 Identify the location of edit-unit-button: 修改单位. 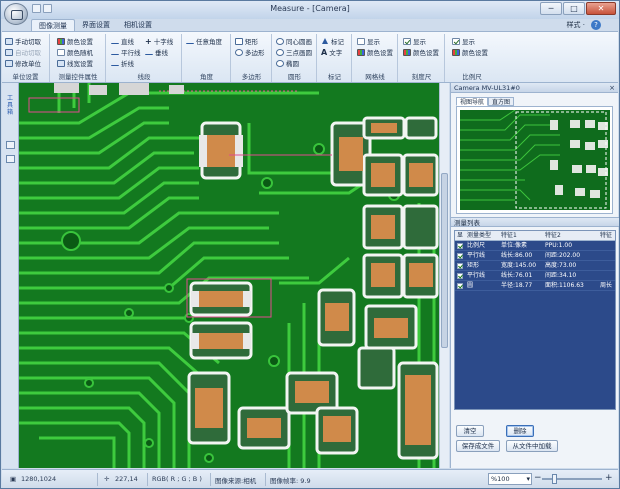
(23, 63).